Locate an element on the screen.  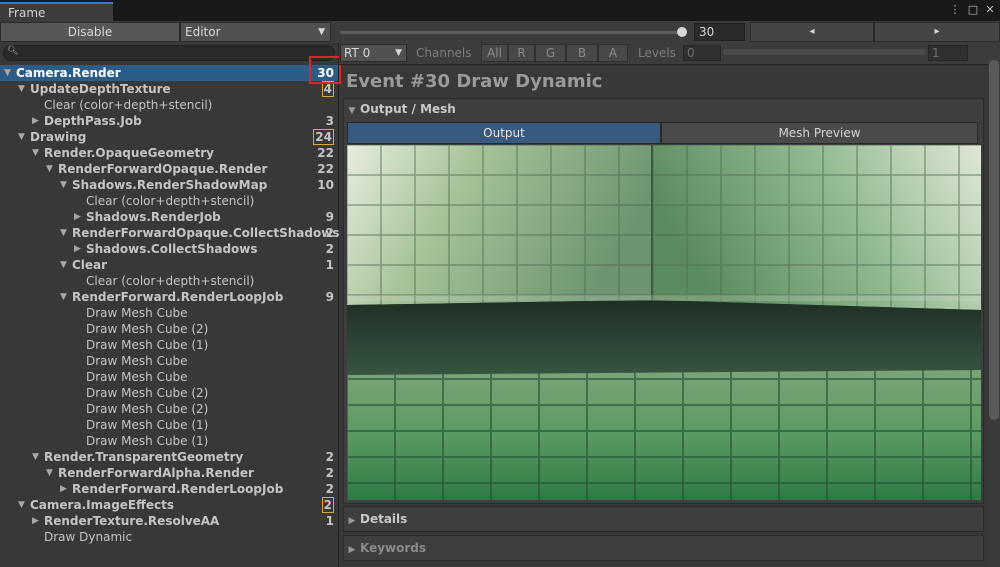
tree-row-label: Clear (color+depth+stencil) is located at coordinates (170, 281).